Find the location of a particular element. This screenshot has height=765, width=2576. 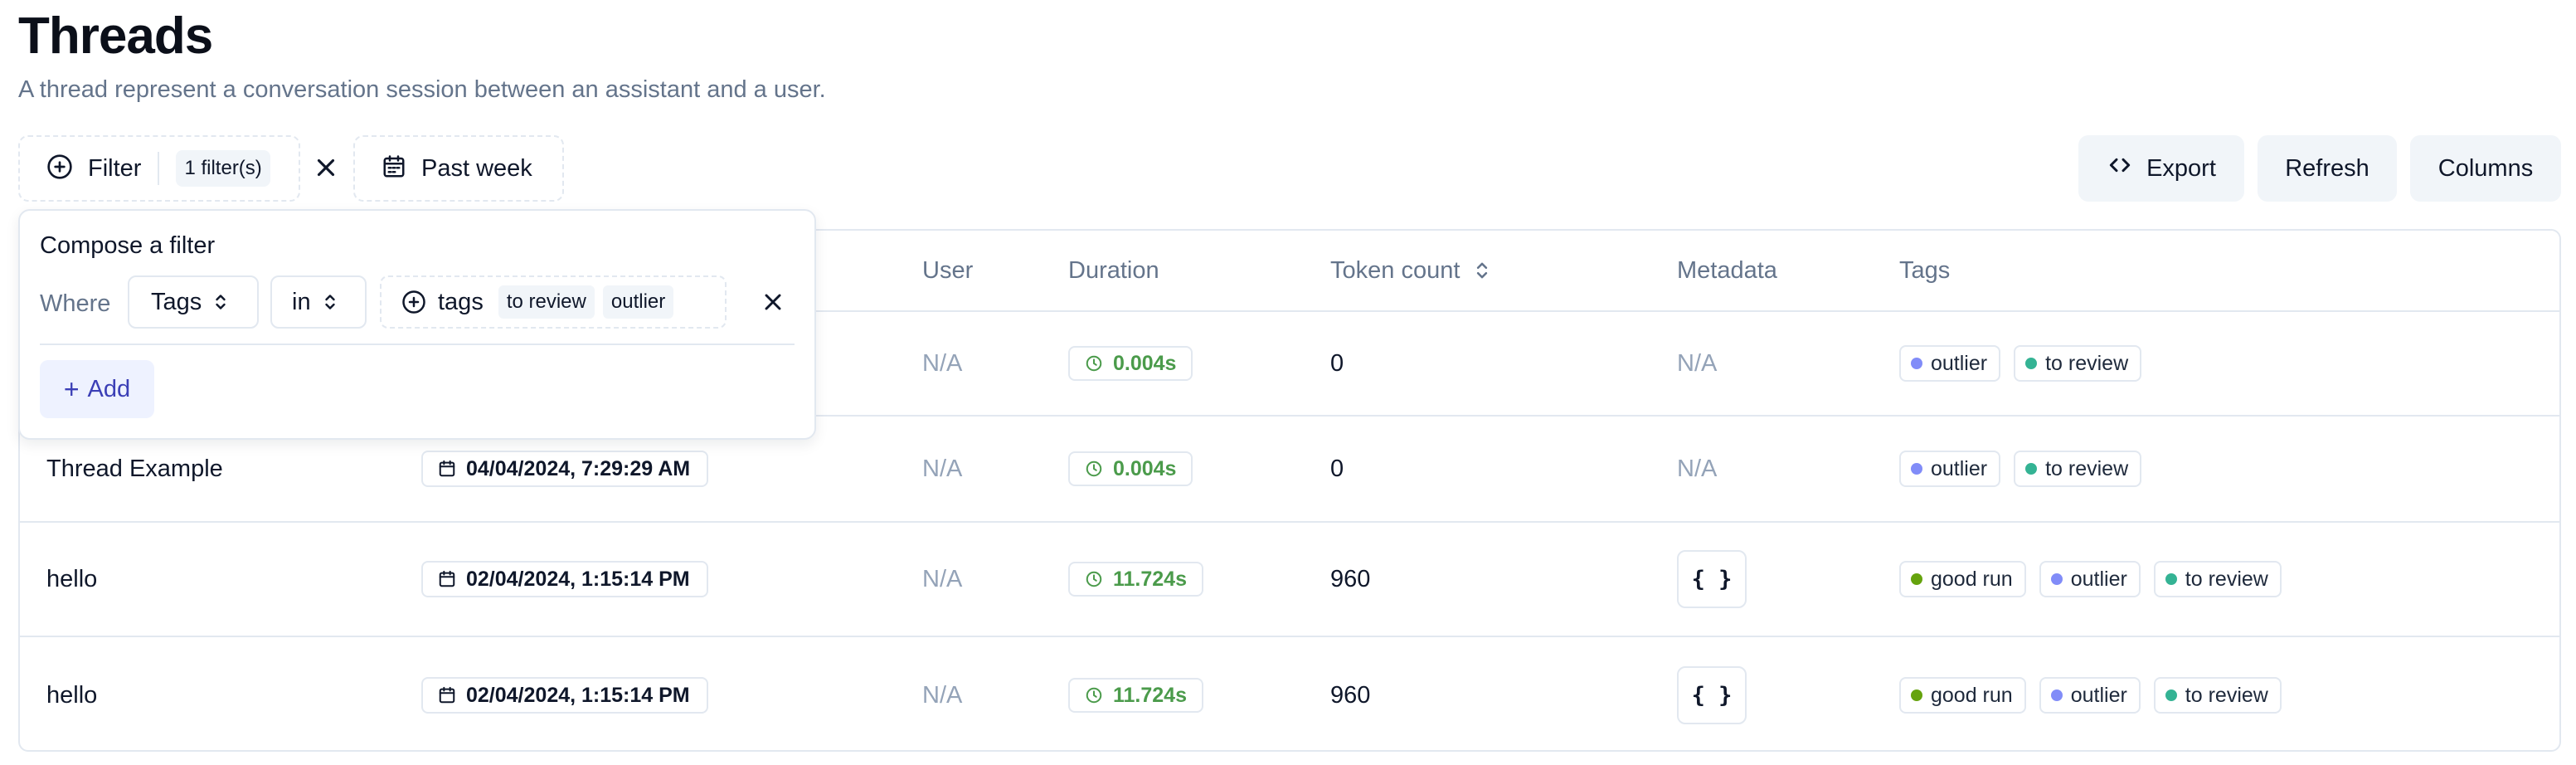

popover-title: Compose a filter is located at coordinates (128, 246).